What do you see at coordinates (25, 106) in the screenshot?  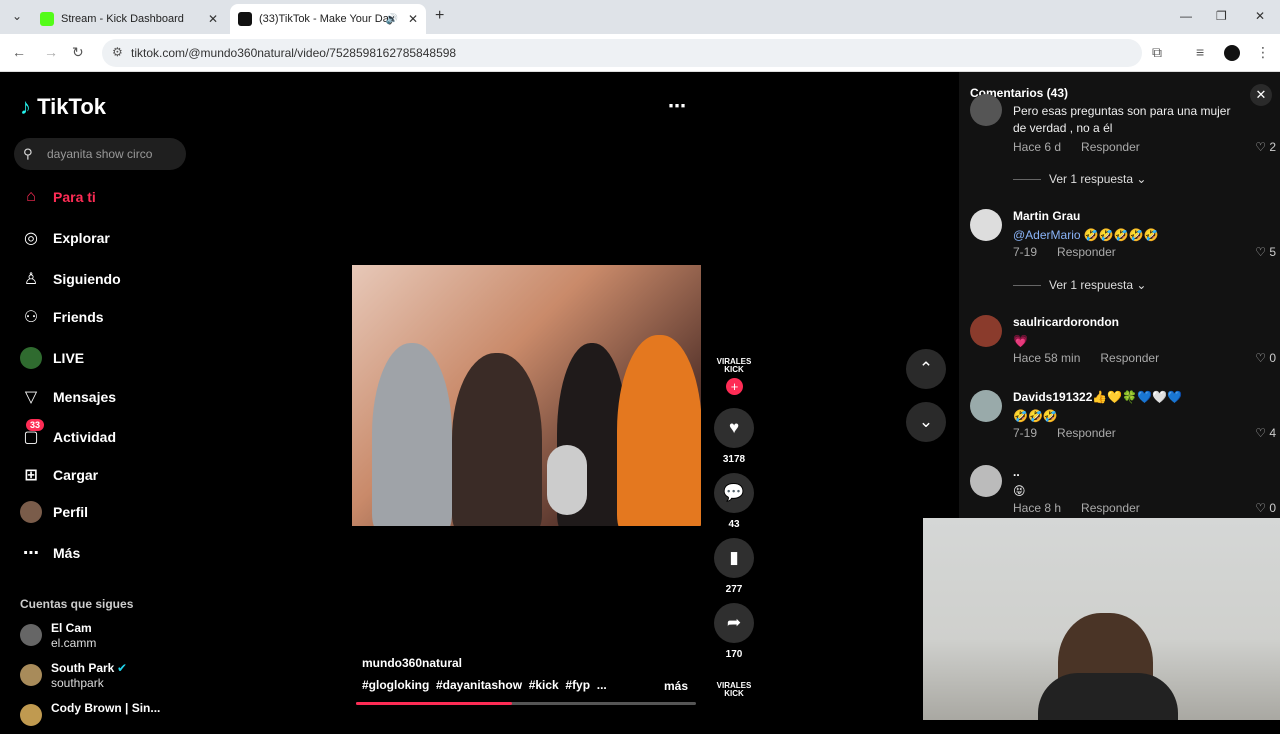 I see `tiktok-note-icon: ♪` at bounding box center [25, 106].